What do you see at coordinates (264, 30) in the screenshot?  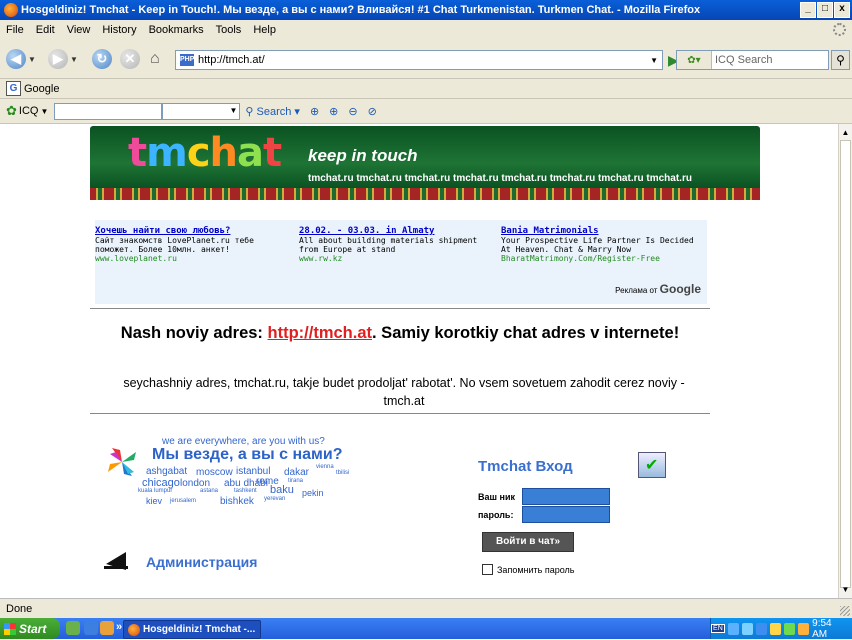 I see `menu-help: Help` at bounding box center [264, 30].